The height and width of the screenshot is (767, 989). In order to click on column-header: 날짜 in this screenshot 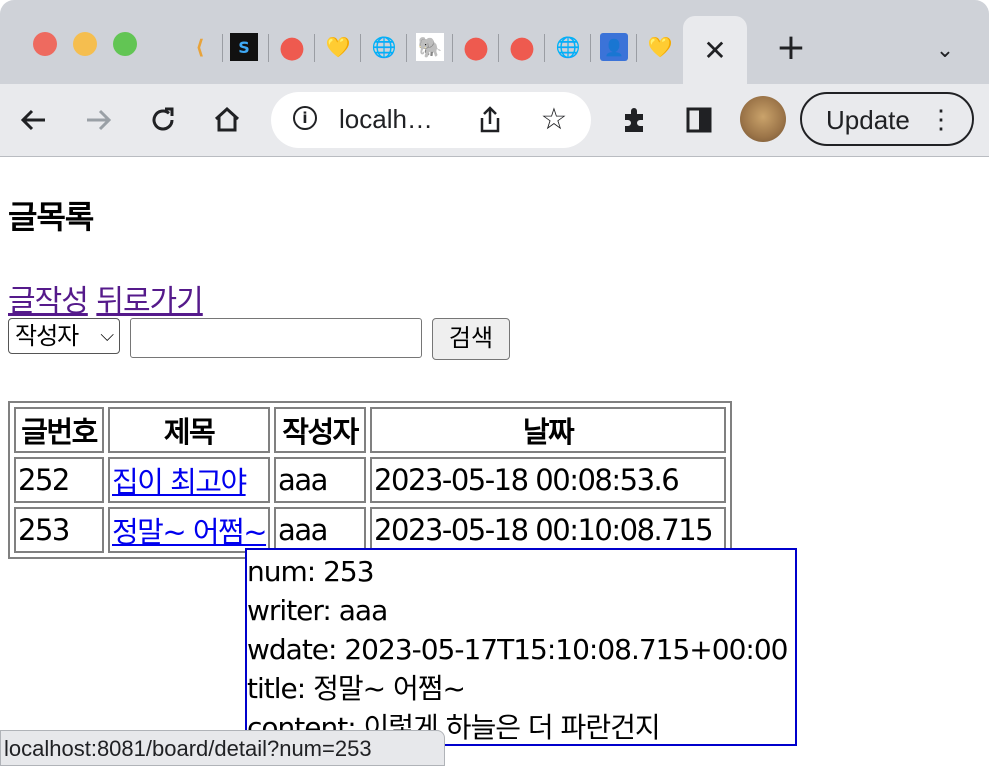, I will do `click(548, 430)`.